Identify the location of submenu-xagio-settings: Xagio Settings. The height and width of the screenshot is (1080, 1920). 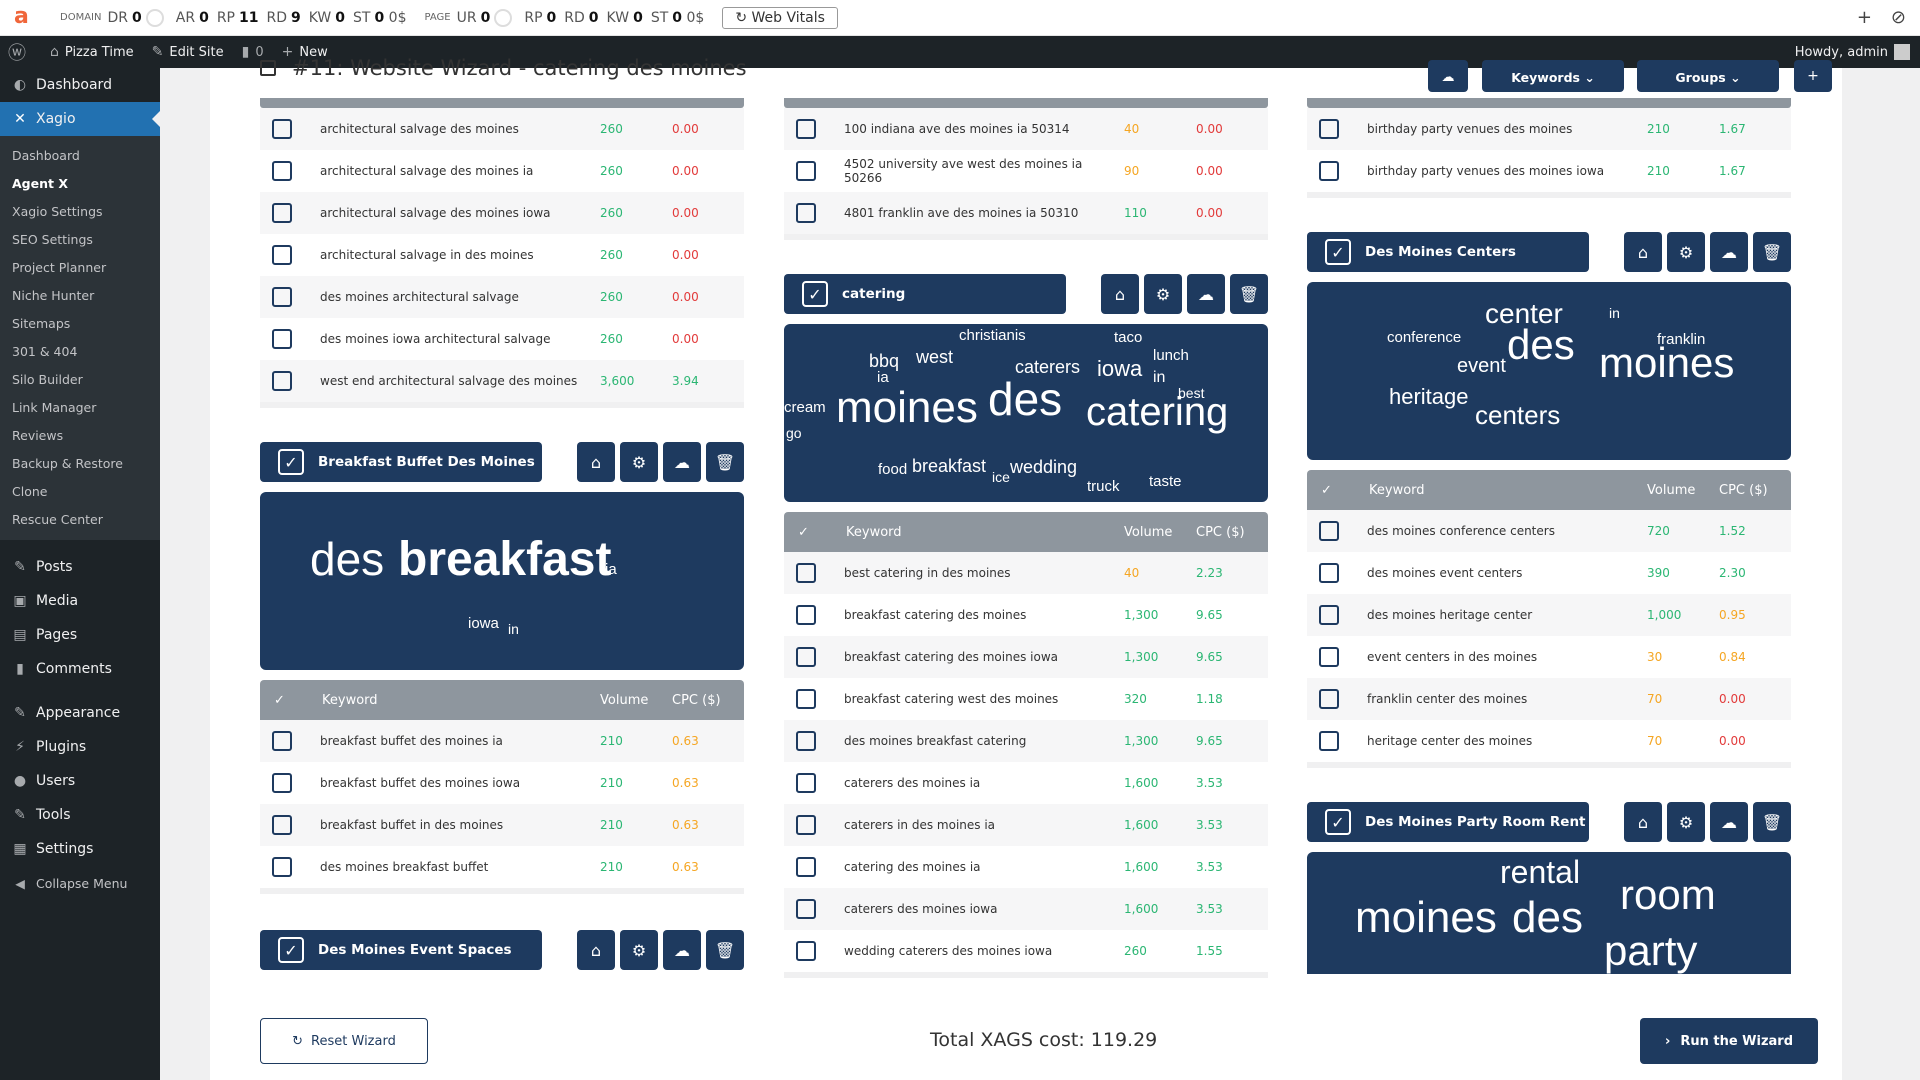
(80, 212).